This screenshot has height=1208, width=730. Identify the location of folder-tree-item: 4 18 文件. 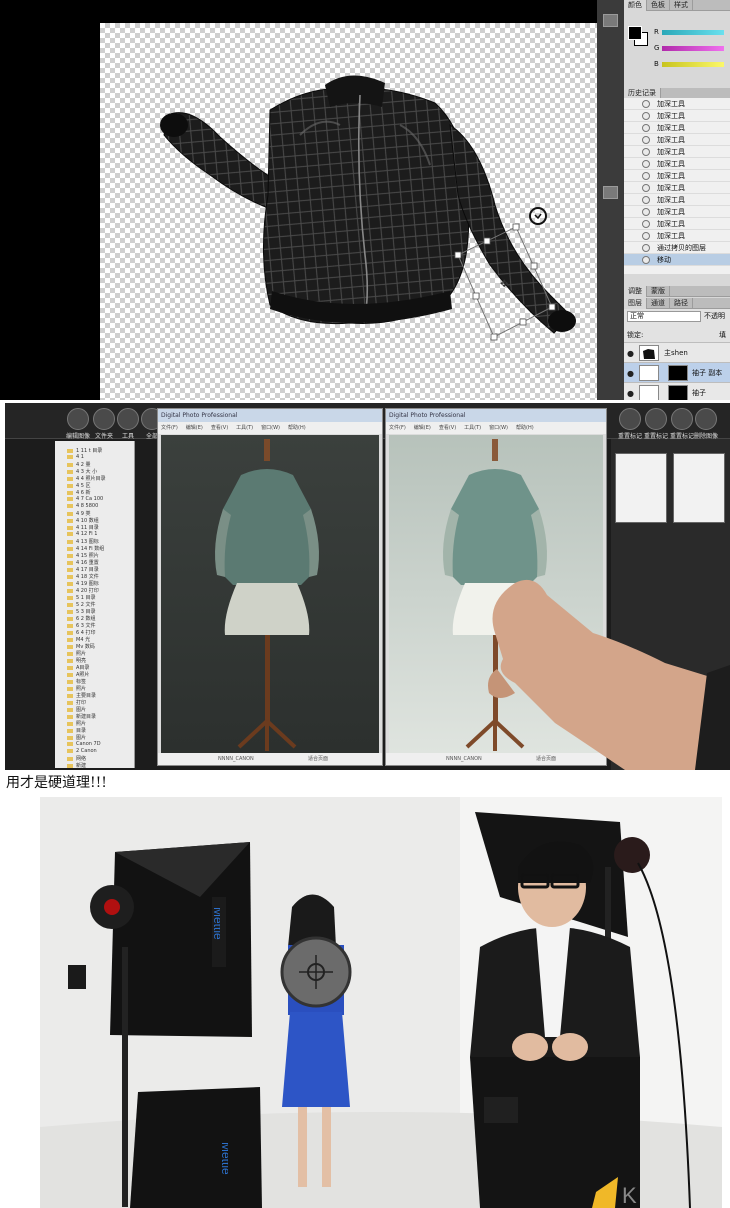
(83, 576).